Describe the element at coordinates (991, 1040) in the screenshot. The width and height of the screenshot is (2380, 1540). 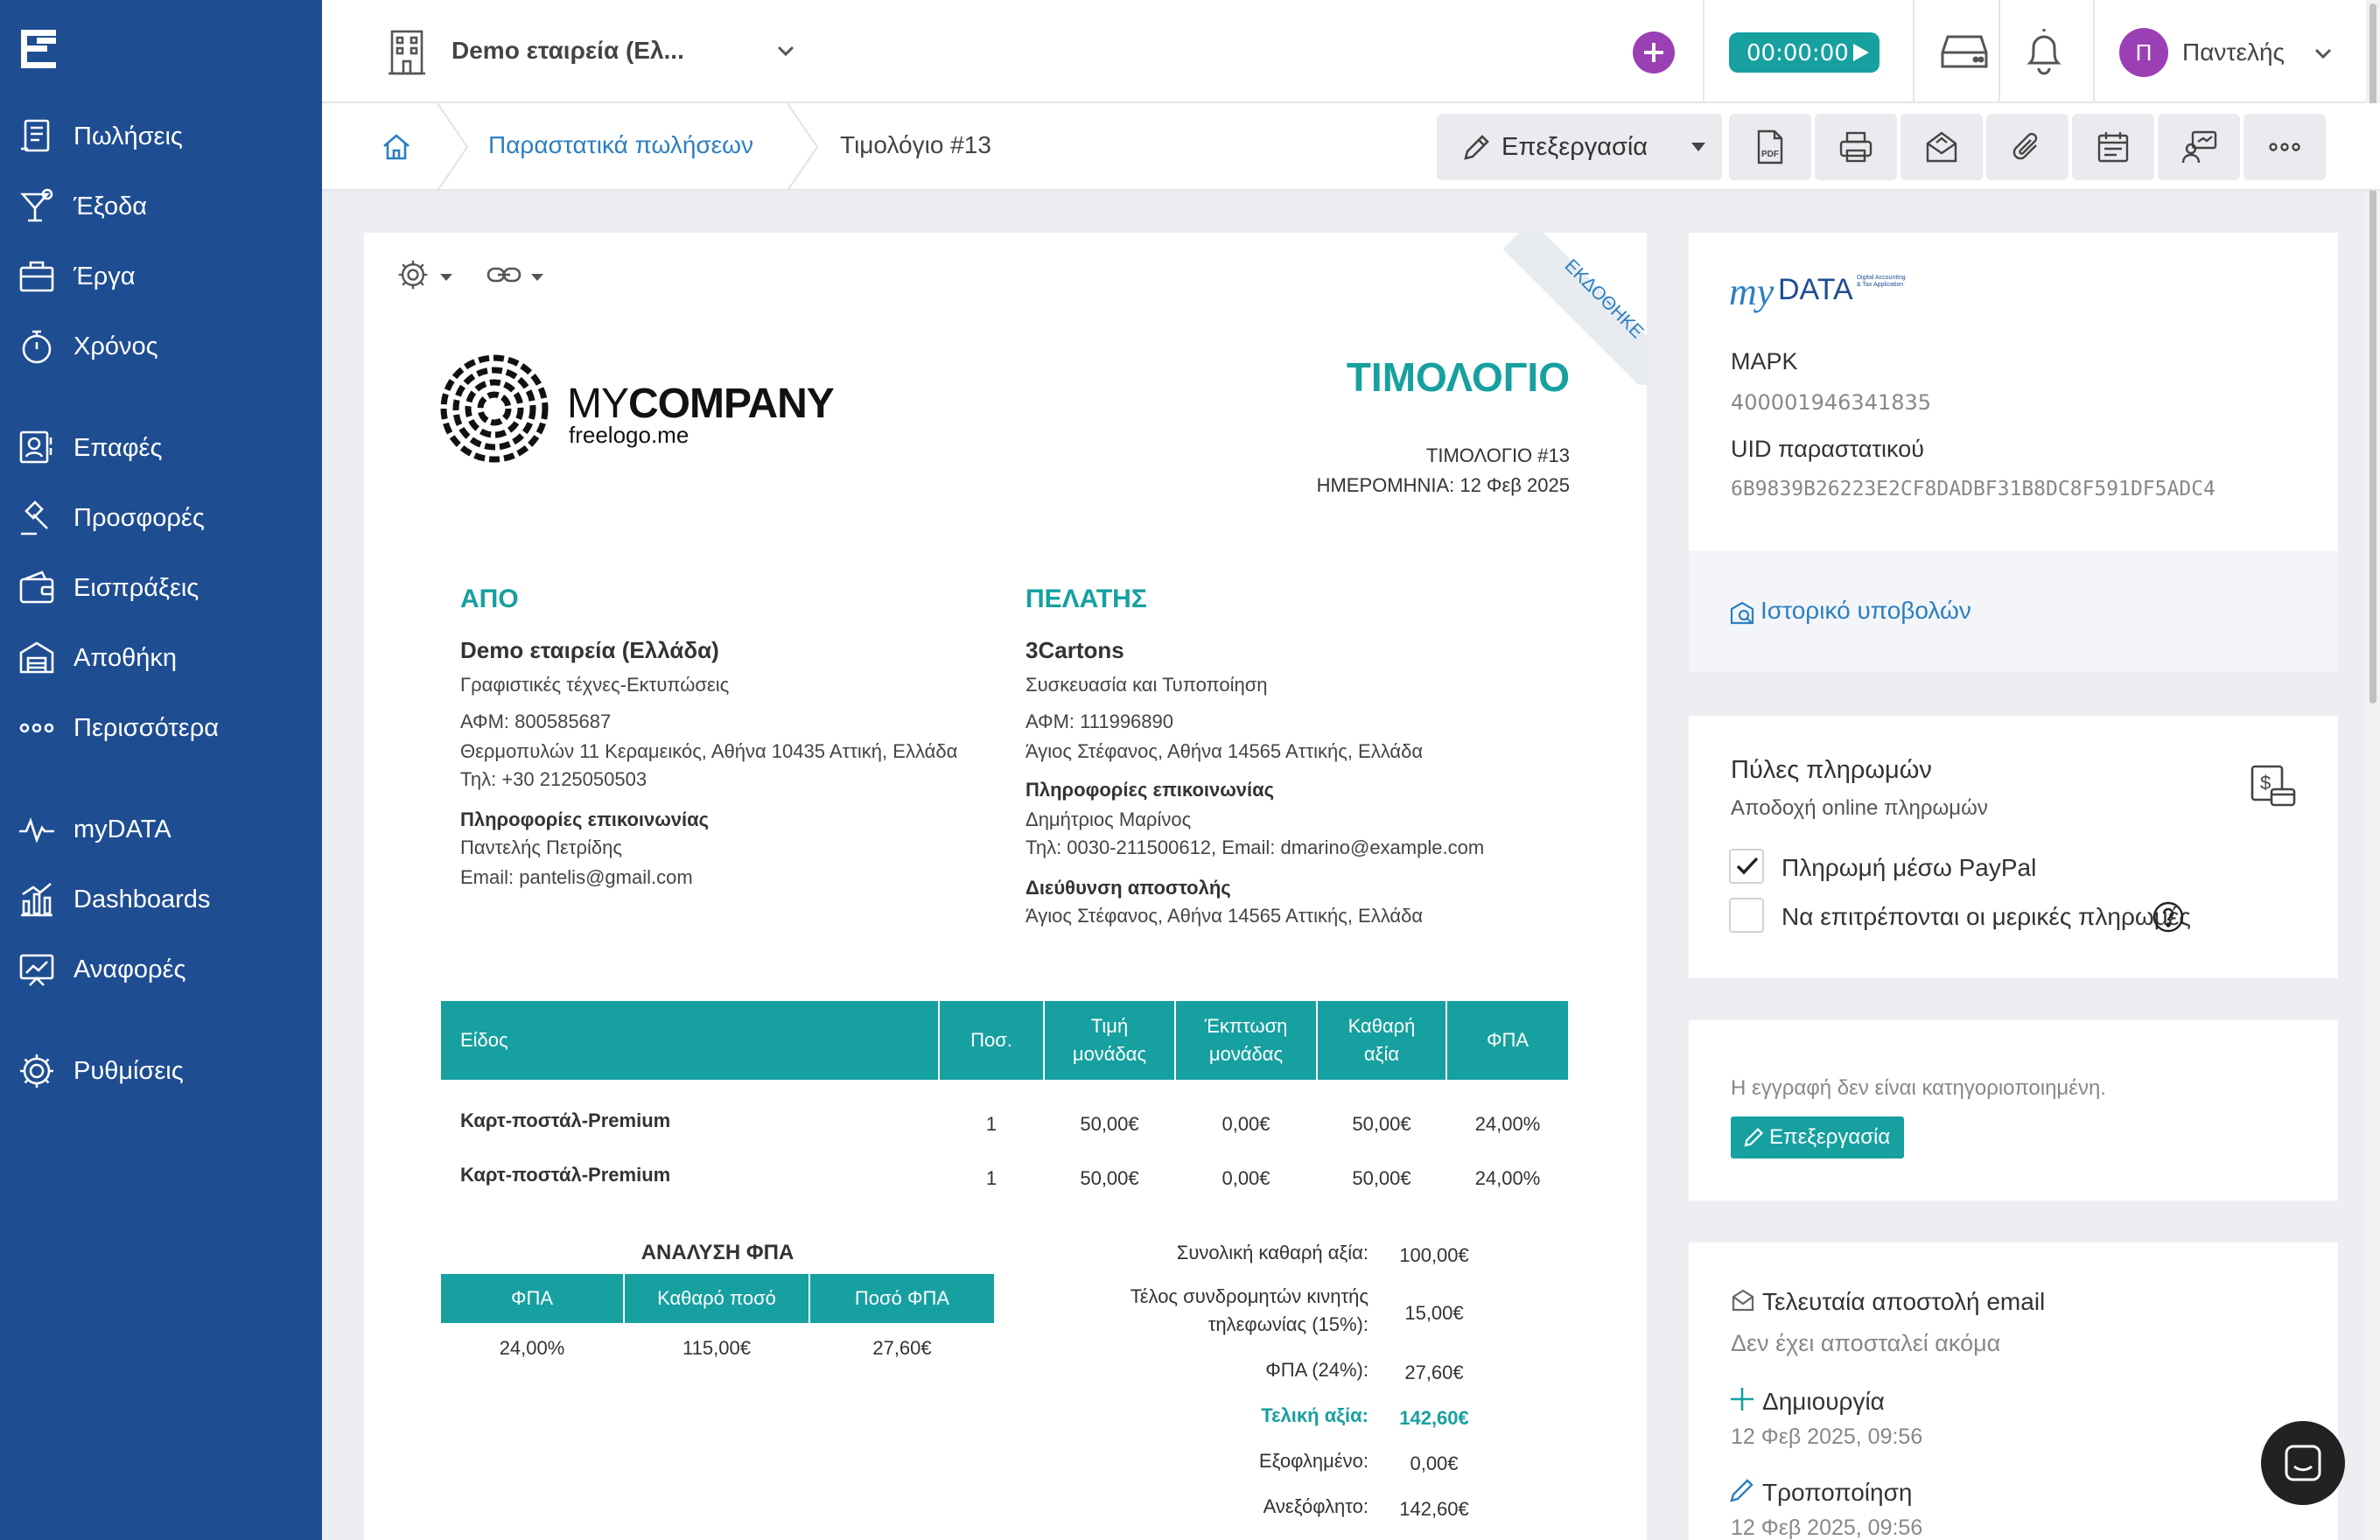
I see `col-header-qty: Ποσ.` at that location.